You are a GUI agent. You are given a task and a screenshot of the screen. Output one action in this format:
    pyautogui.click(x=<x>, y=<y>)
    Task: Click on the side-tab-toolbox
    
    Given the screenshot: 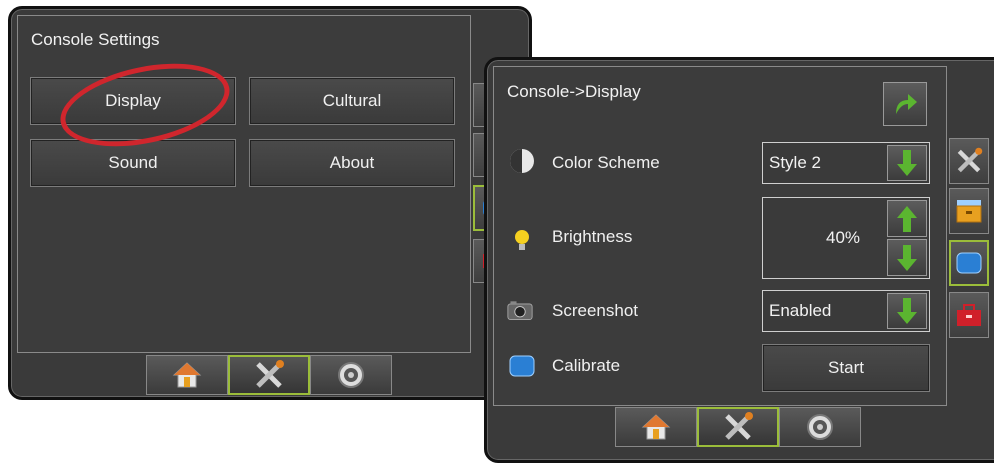 What is the action you would take?
    pyautogui.click(x=969, y=315)
    